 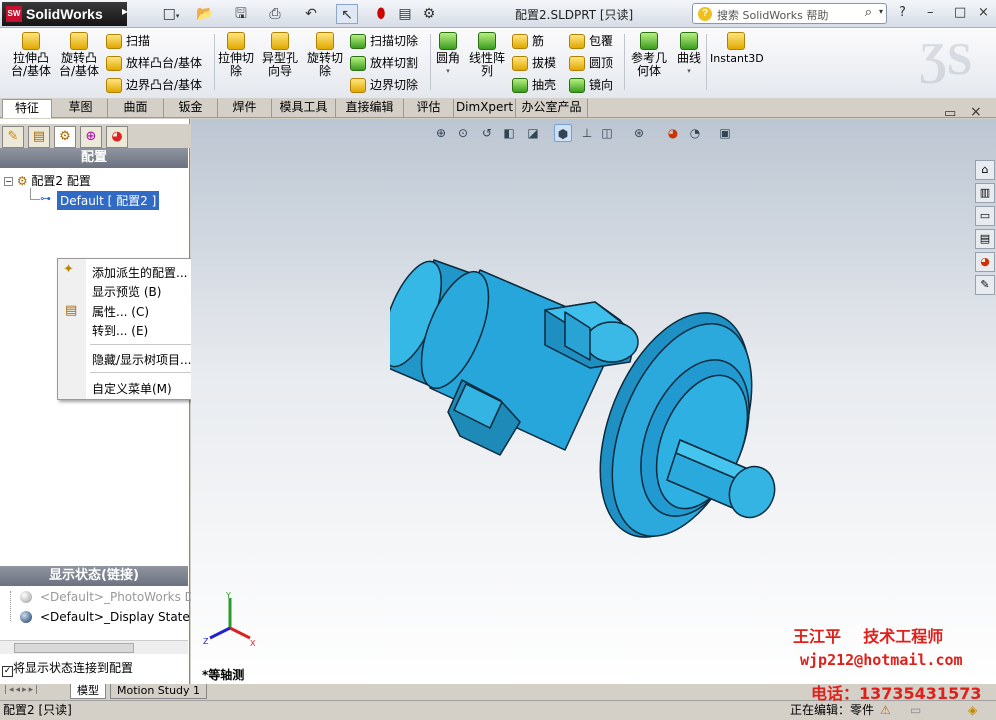 What do you see at coordinates (429, 108) in the screenshot?
I see `tab-evaluate: 评估` at bounding box center [429, 108].